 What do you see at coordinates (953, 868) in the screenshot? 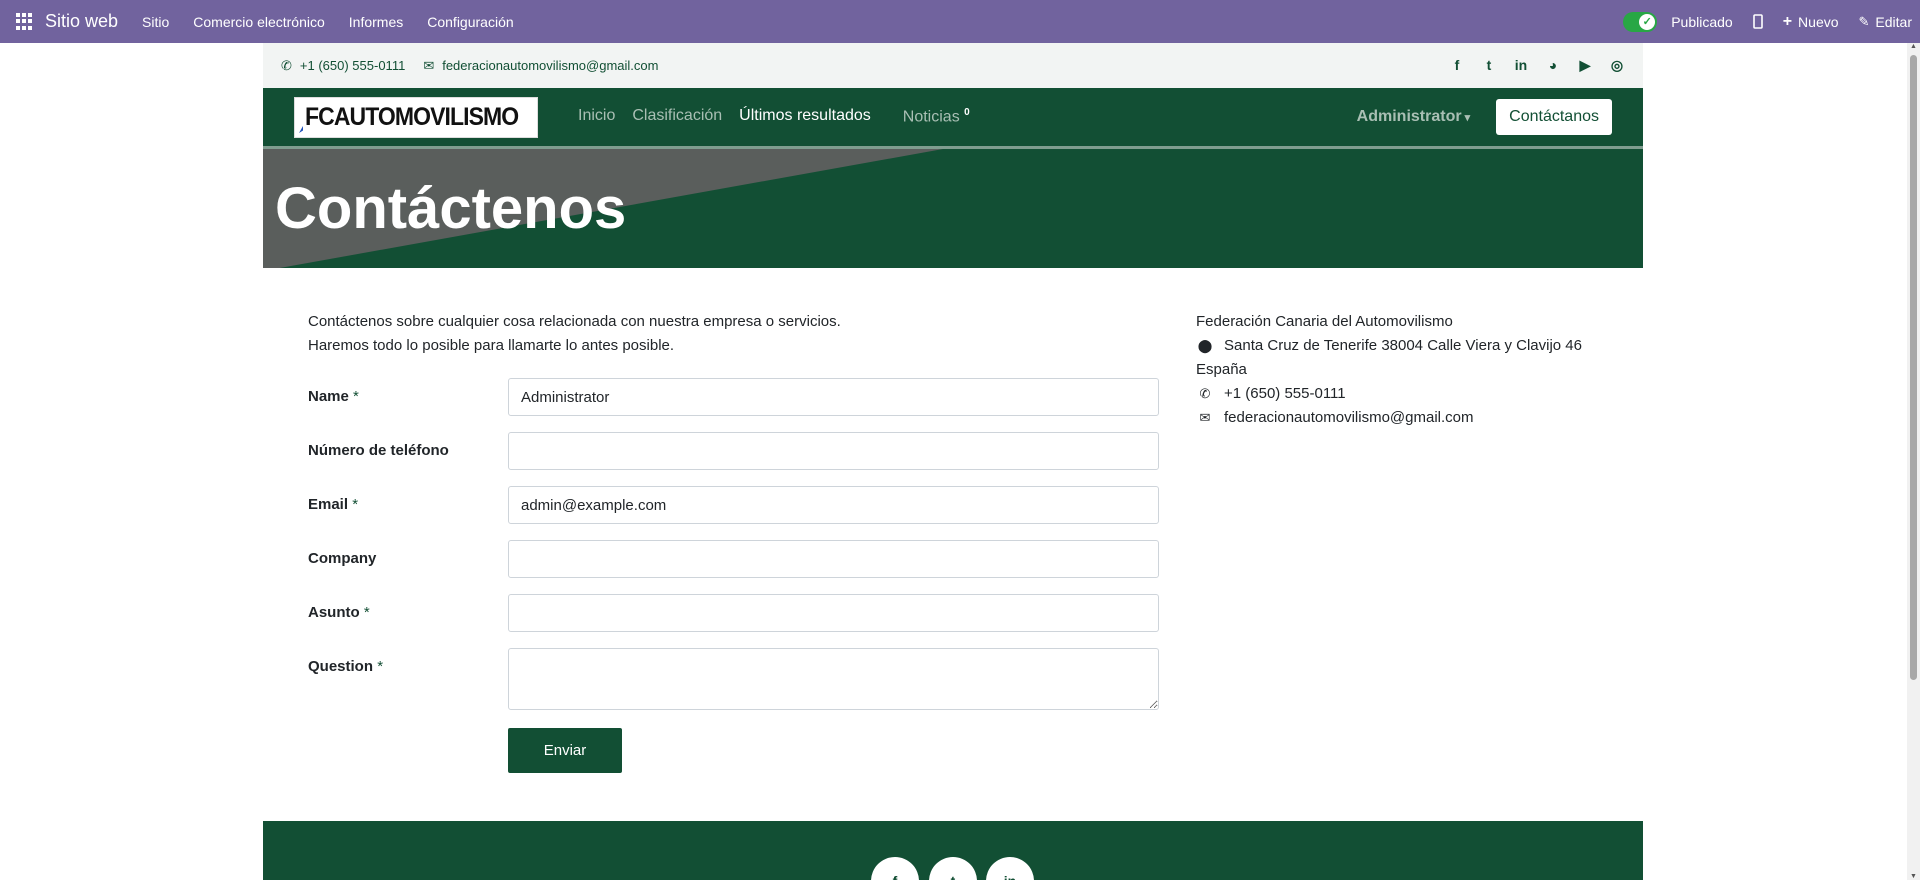
I see `footer-twitter-icon: t` at bounding box center [953, 868].